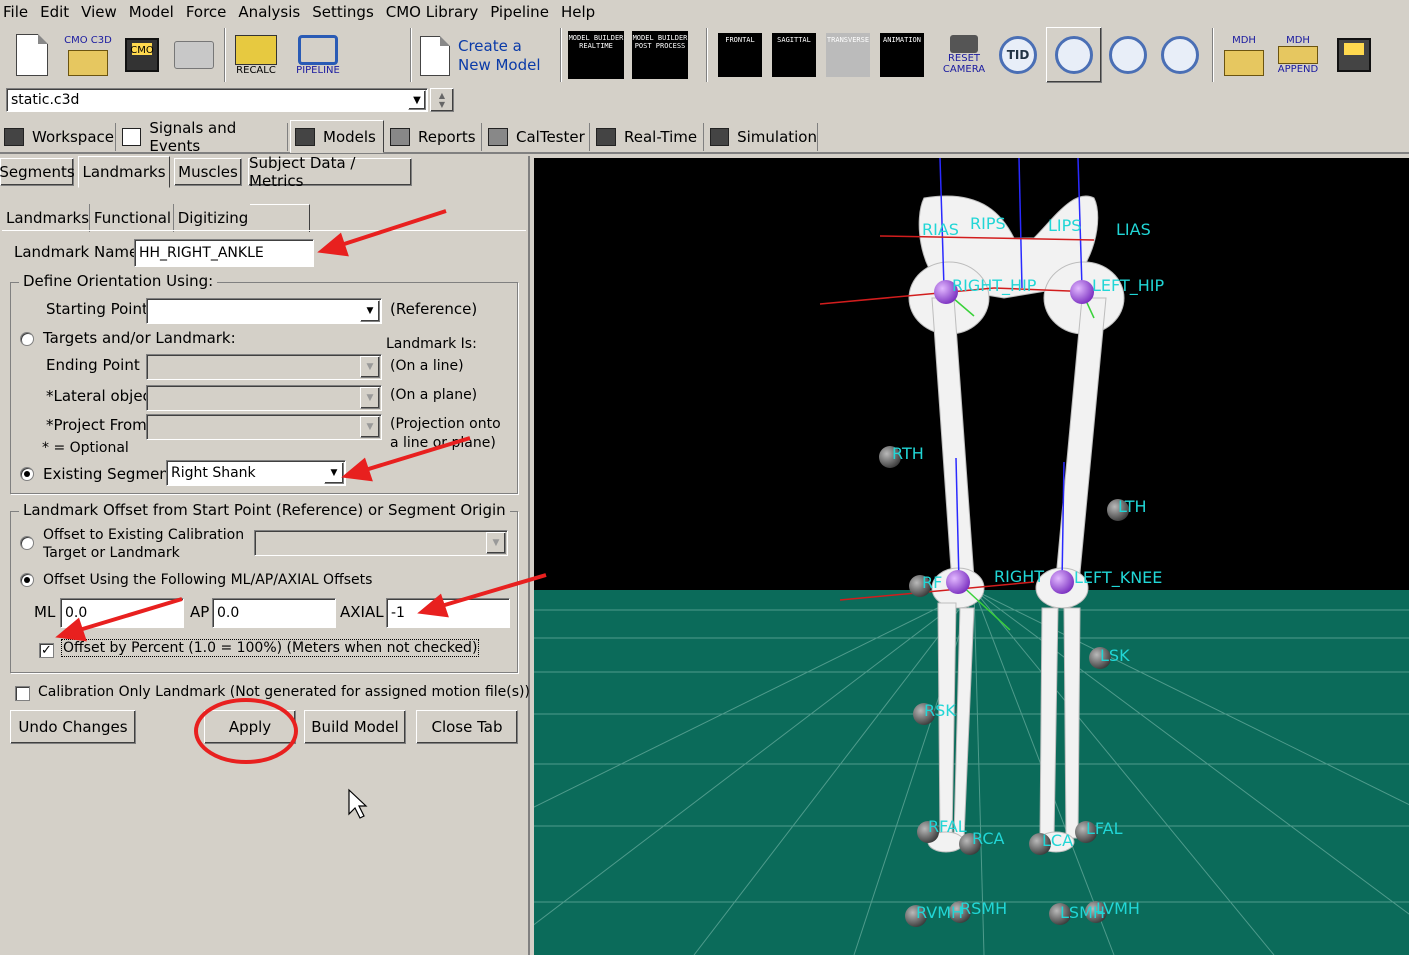 The height and width of the screenshot is (955, 1409). What do you see at coordinates (1128, 286) in the screenshot?
I see `marker-label: LEFT_HIP` at bounding box center [1128, 286].